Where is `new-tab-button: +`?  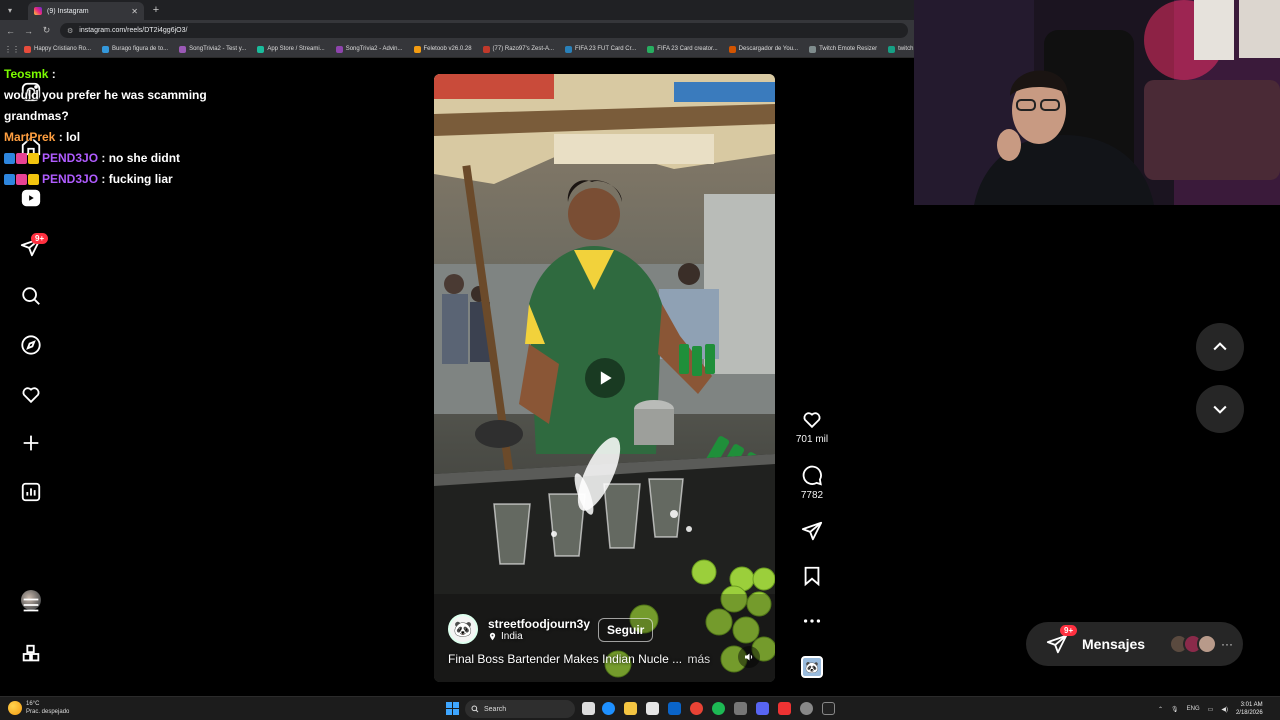 new-tab-button: + is located at coordinates (156, 10).